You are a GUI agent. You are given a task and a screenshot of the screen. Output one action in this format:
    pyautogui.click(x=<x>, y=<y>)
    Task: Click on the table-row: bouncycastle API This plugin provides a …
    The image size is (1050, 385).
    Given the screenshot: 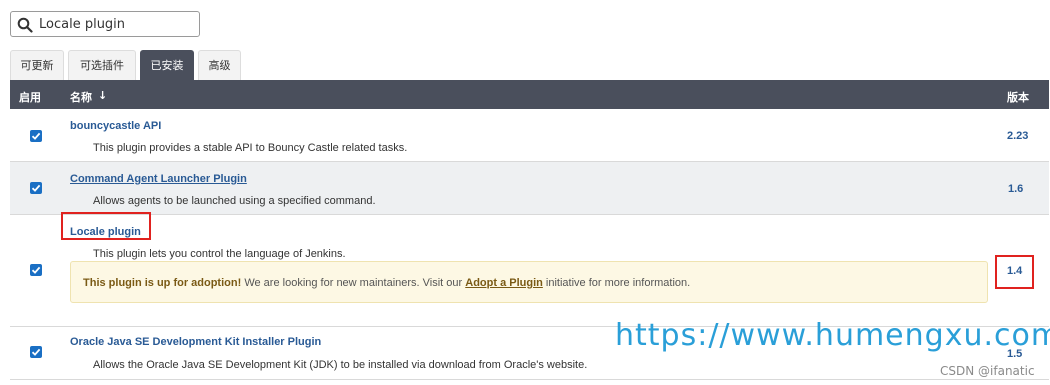 What is the action you would take?
    pyautogui.click(x=529, y=135)
    